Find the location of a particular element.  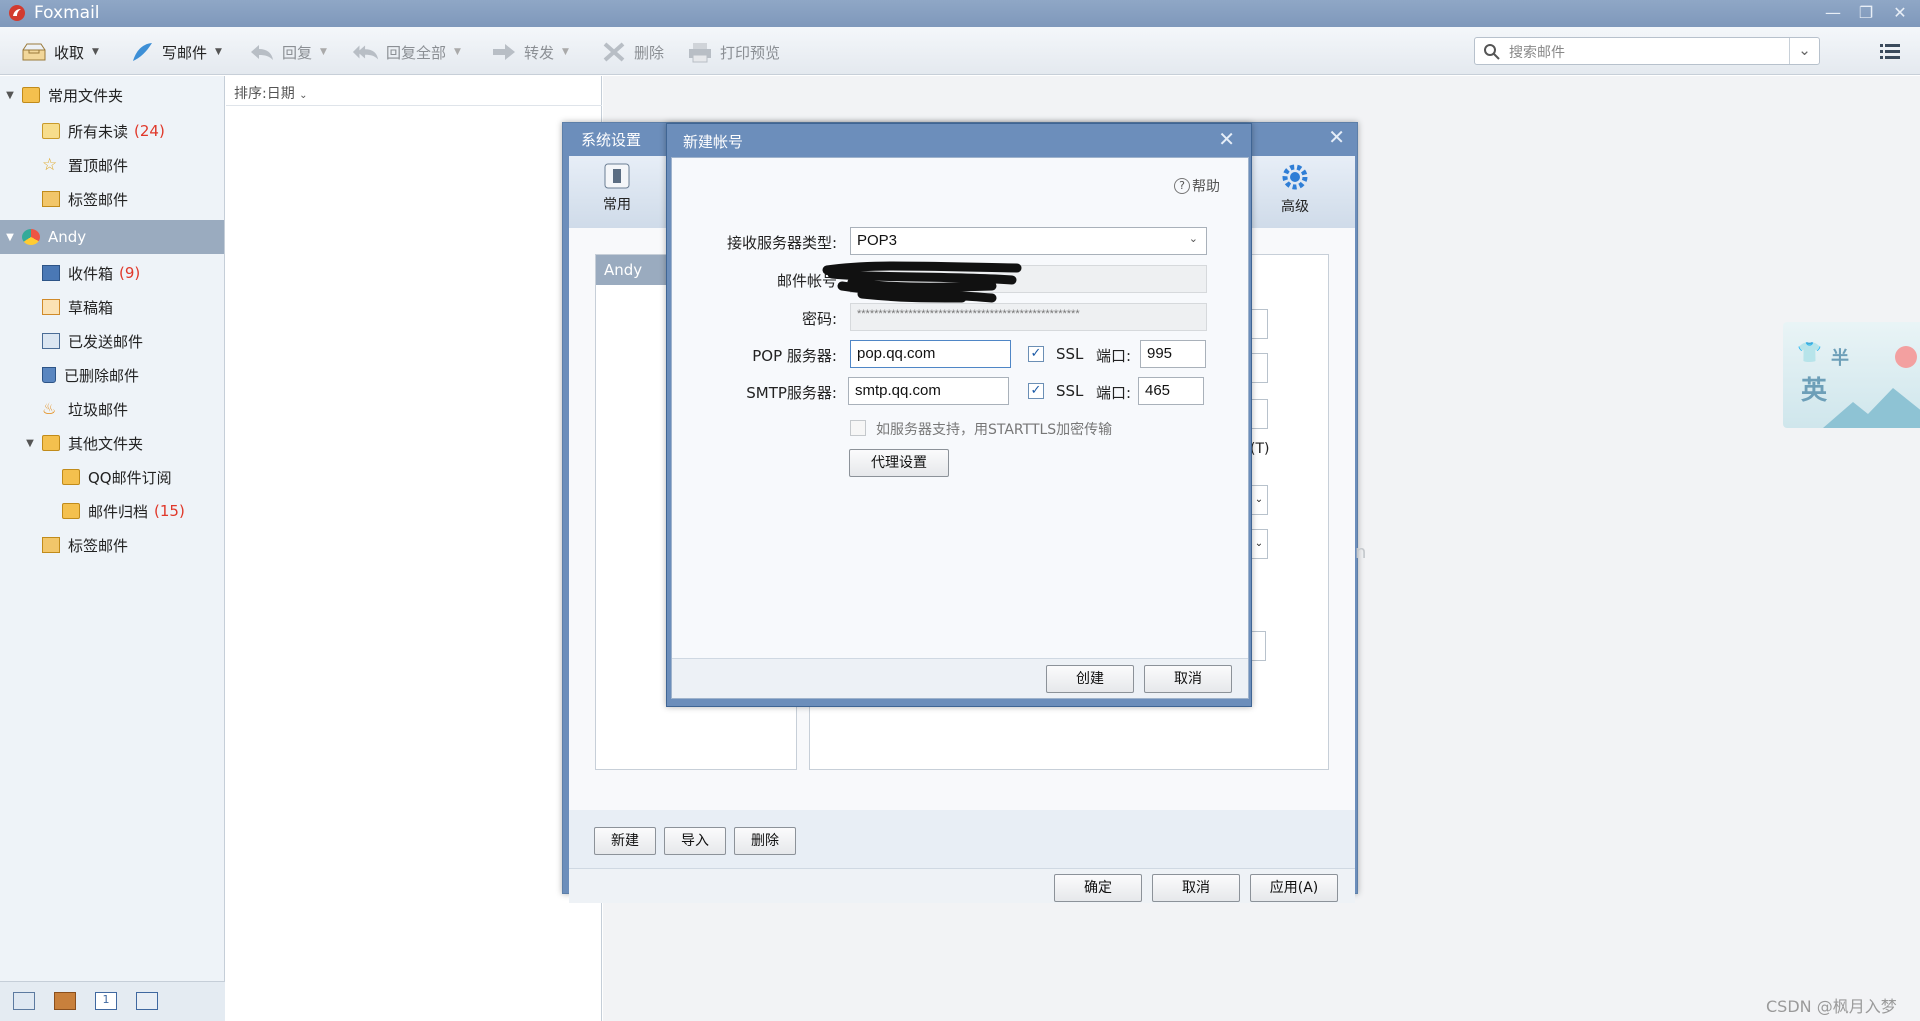

server-type-select: POP3 ⌄ is located at coordinates (1028, 241).